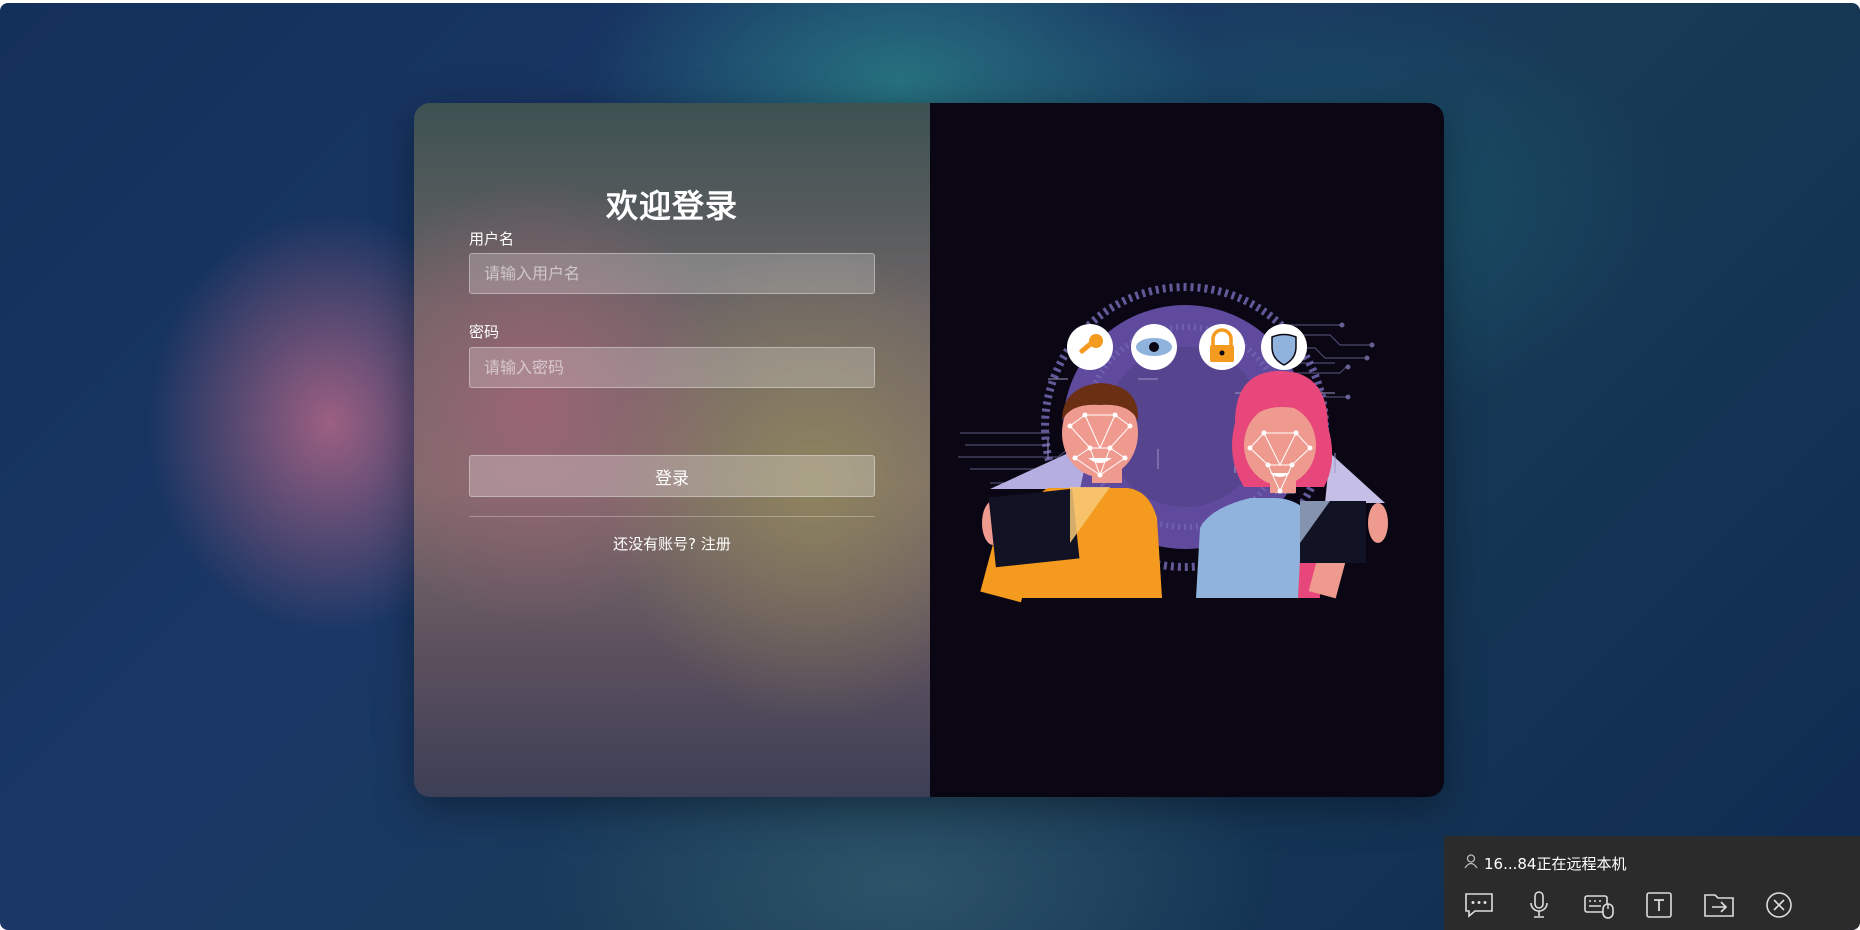 This screenshot has width=1860, height=930. I want to click on key-icon, so click(1090, 347).